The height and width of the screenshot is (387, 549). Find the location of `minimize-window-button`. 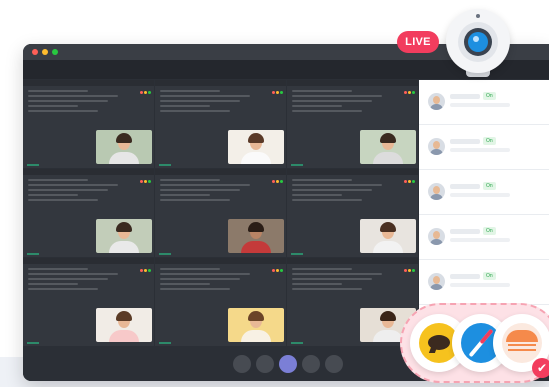

minimize-window-button is located at coordinates (45, 52).